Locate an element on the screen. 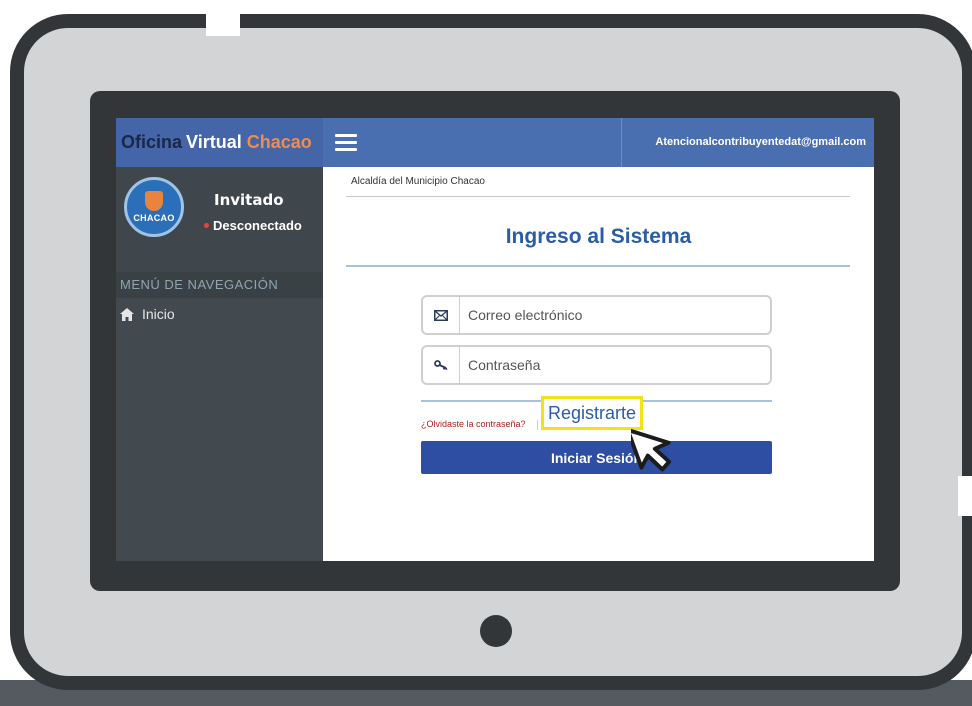 The width and height of the screenshot is (972, 706). home-icon is located at coordinates (127, 314).